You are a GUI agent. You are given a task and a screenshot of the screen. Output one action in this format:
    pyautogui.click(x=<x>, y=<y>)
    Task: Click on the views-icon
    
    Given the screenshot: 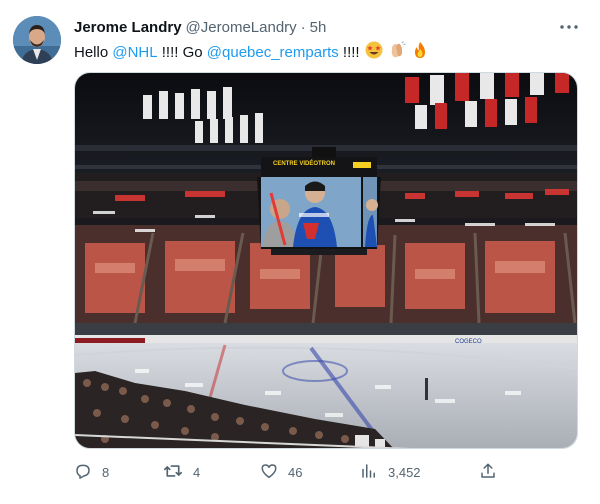 What is the action you would take?
    pyautogui.click(x=369, y=472)
    